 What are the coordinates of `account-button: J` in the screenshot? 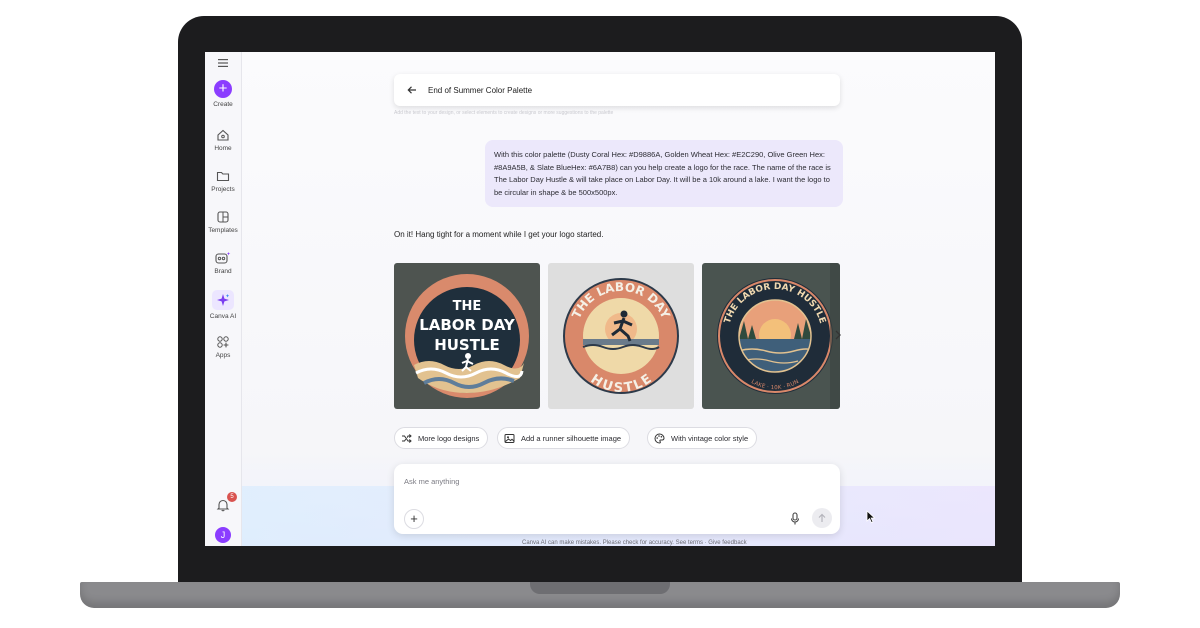 It's located at (223, 535).